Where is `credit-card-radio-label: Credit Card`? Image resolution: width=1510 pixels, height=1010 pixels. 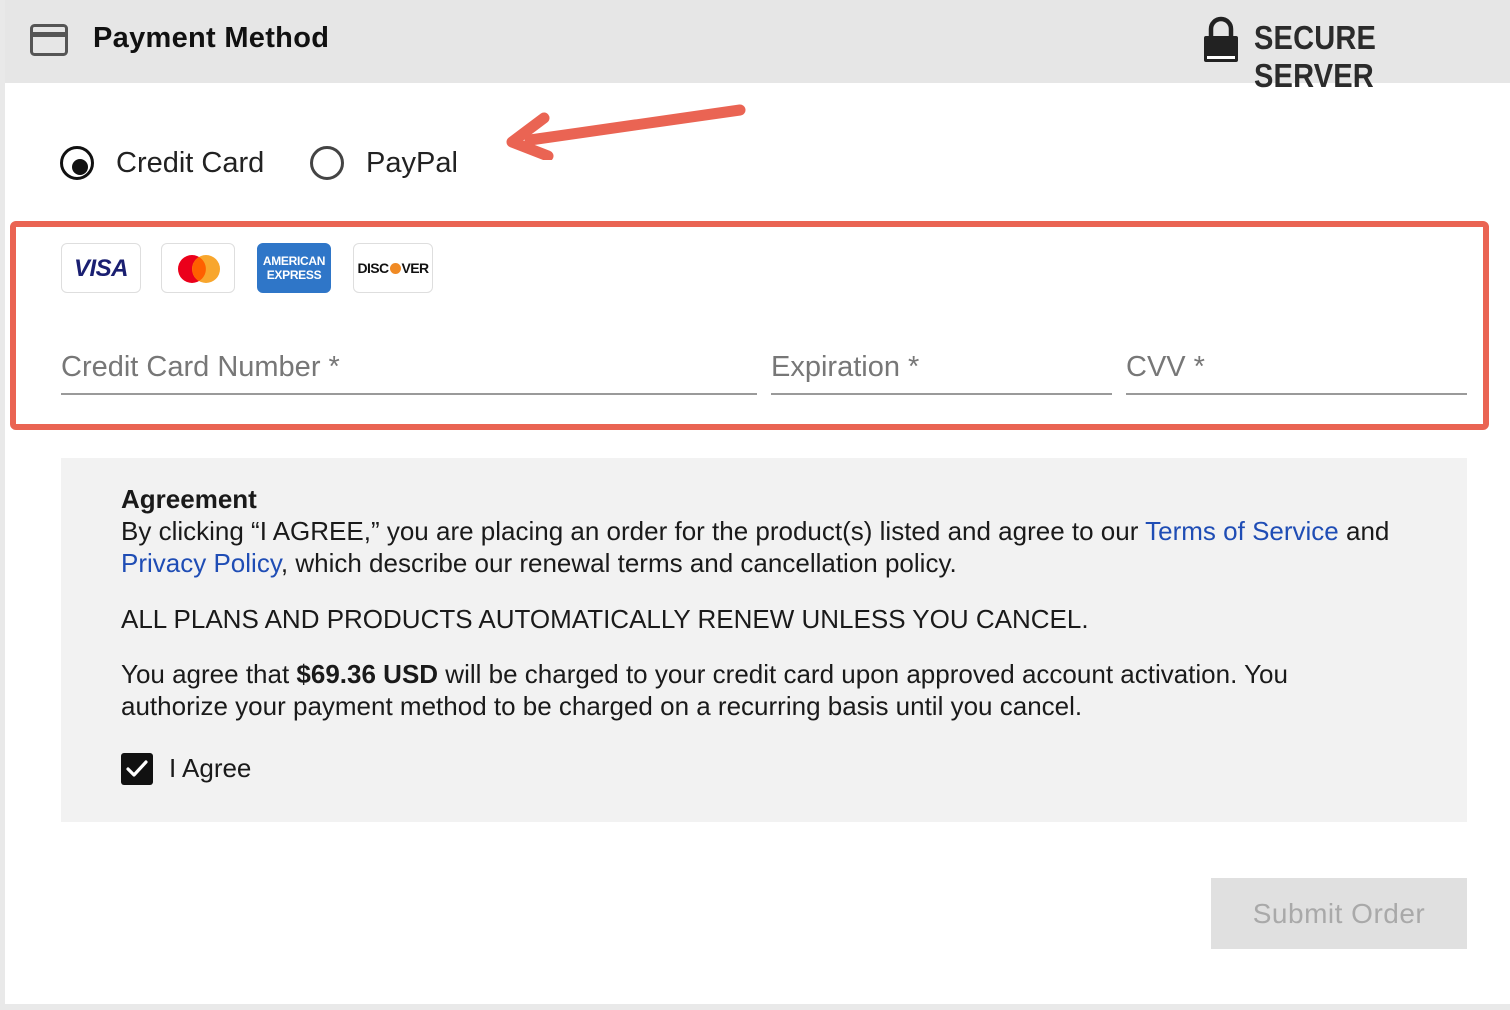 credit-card-radio-label: Credit Card is located at coordinates (190, 163).